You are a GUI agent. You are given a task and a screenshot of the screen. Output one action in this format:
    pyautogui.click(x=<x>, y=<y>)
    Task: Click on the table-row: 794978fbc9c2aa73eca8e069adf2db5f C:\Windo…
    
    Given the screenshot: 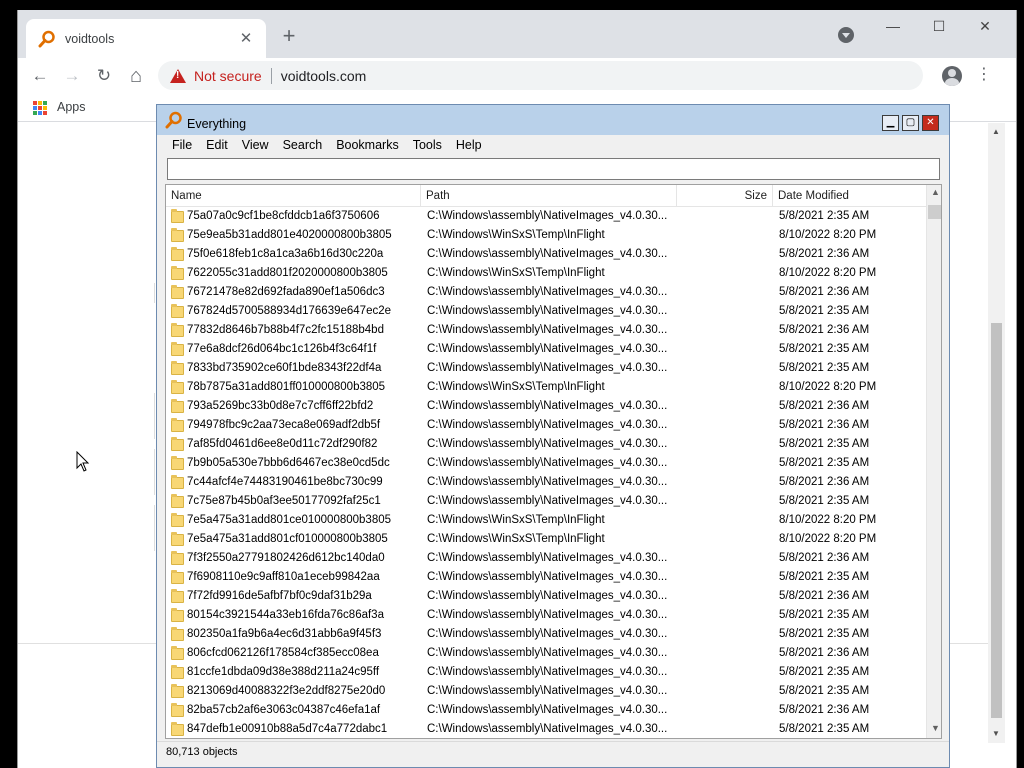 What is the action you would take?
    pyautogui.click(x=546, y=425)
    